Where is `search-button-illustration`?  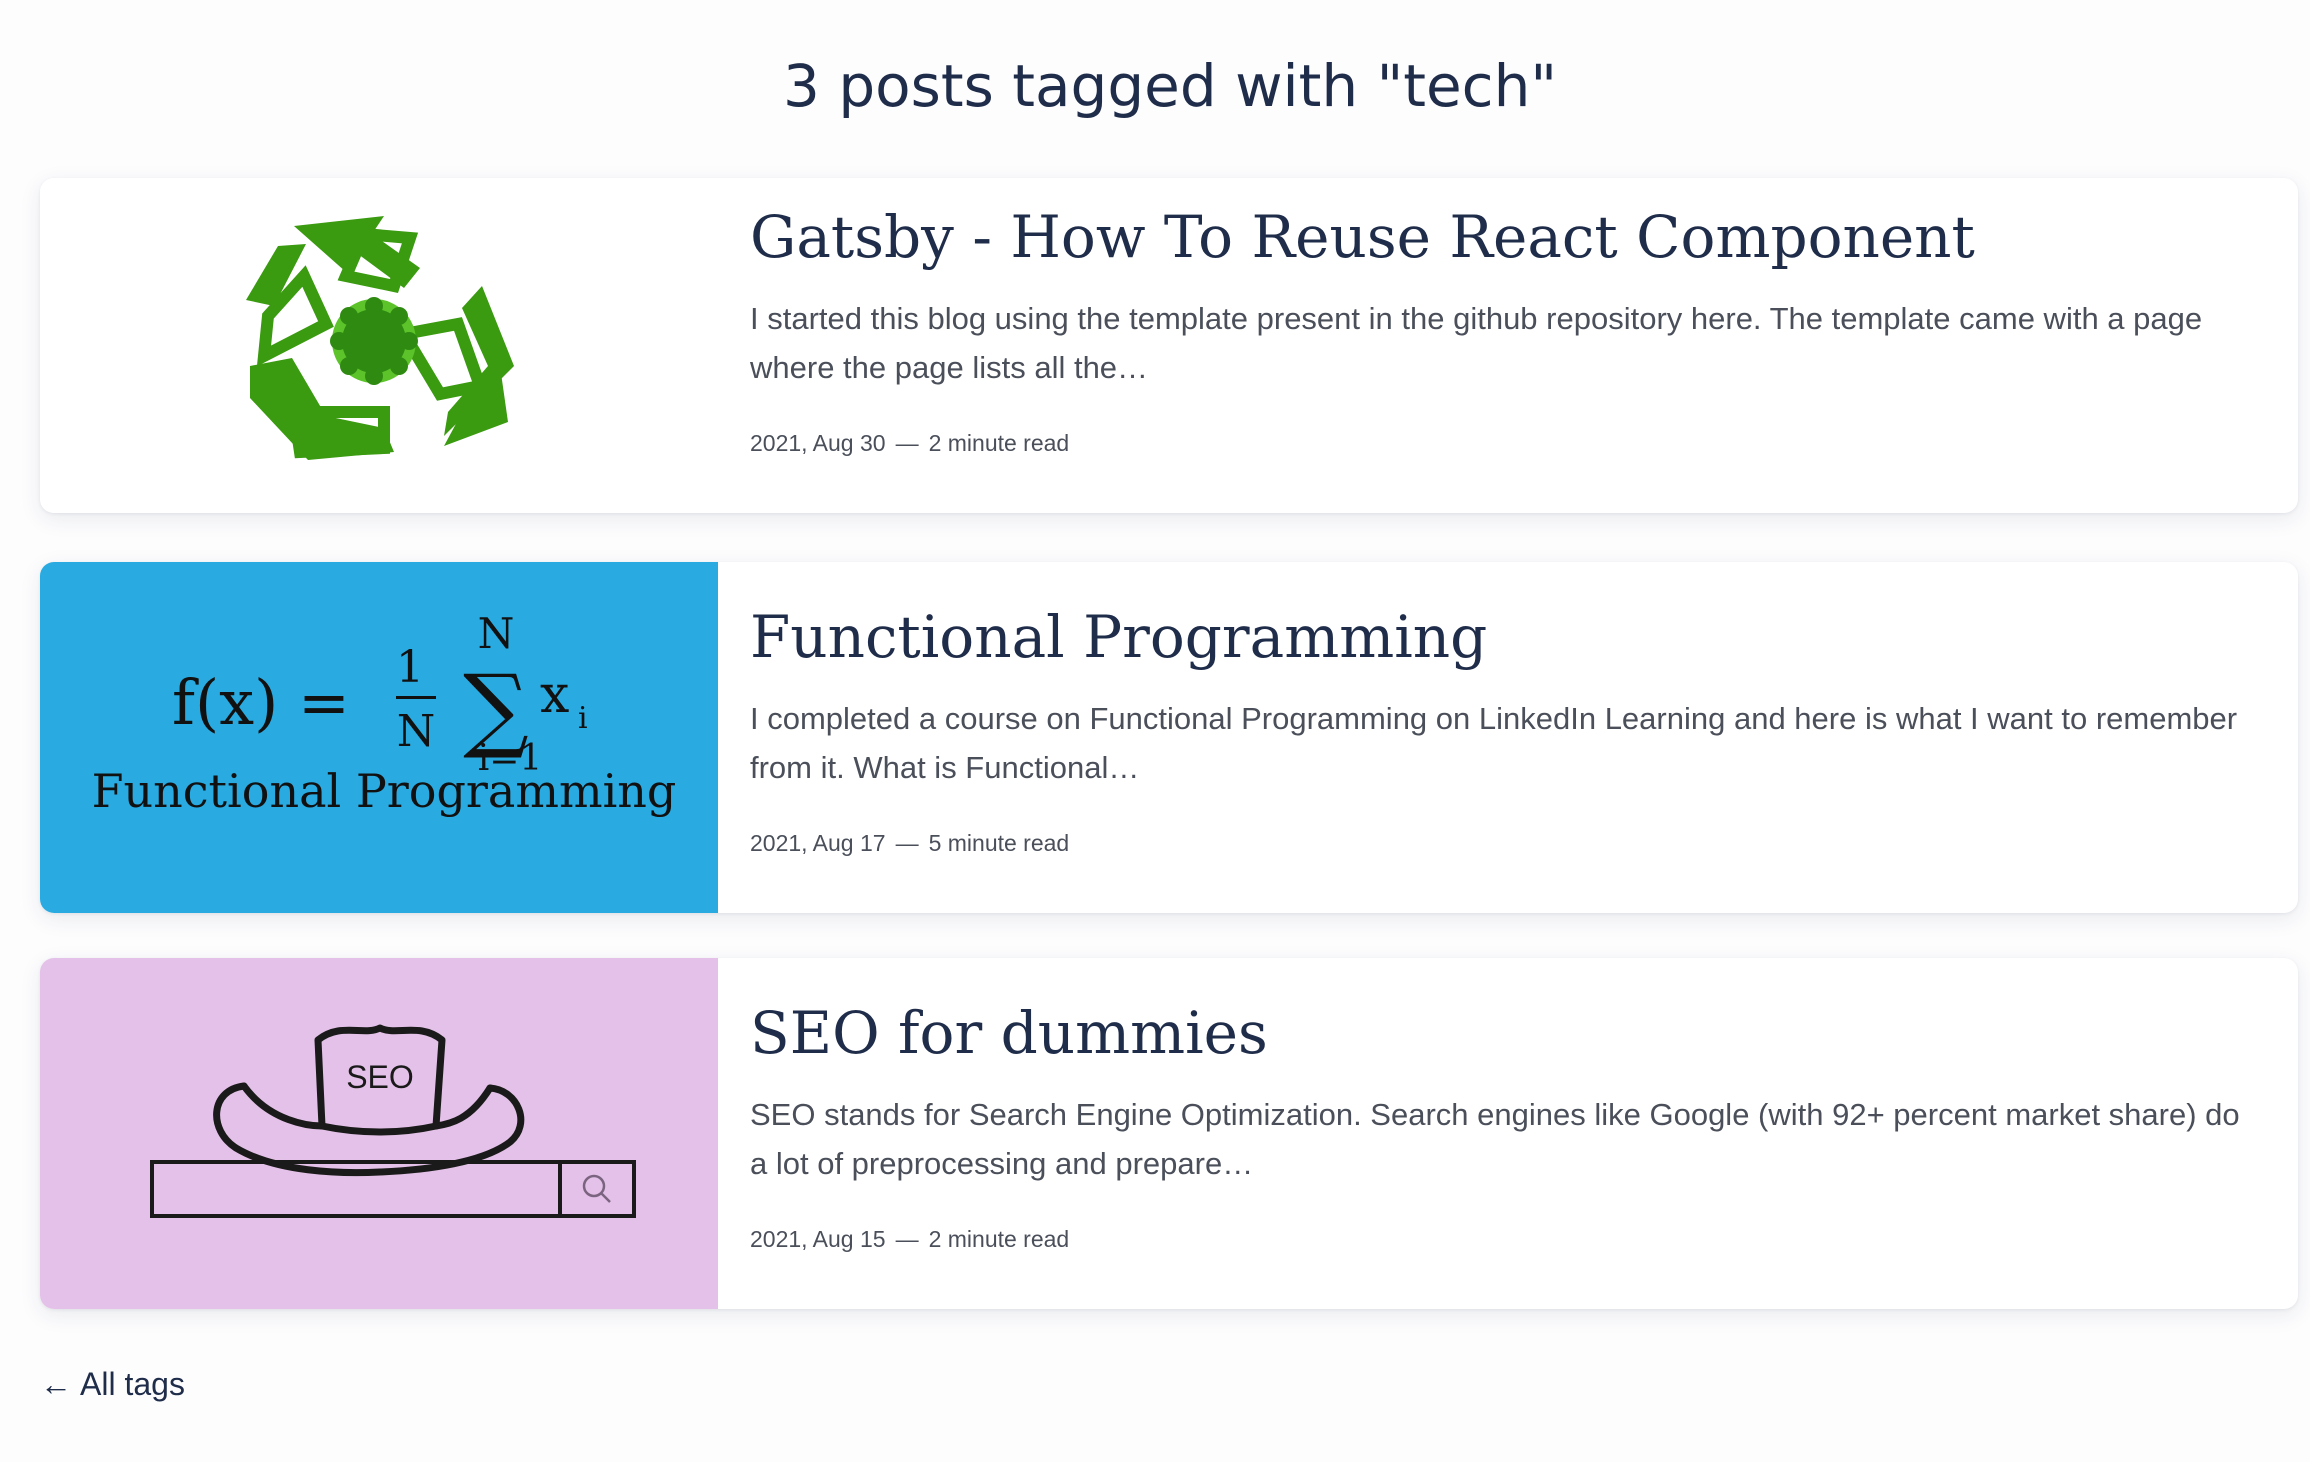 search-button-illustration is located at coordinates (597, 1189).